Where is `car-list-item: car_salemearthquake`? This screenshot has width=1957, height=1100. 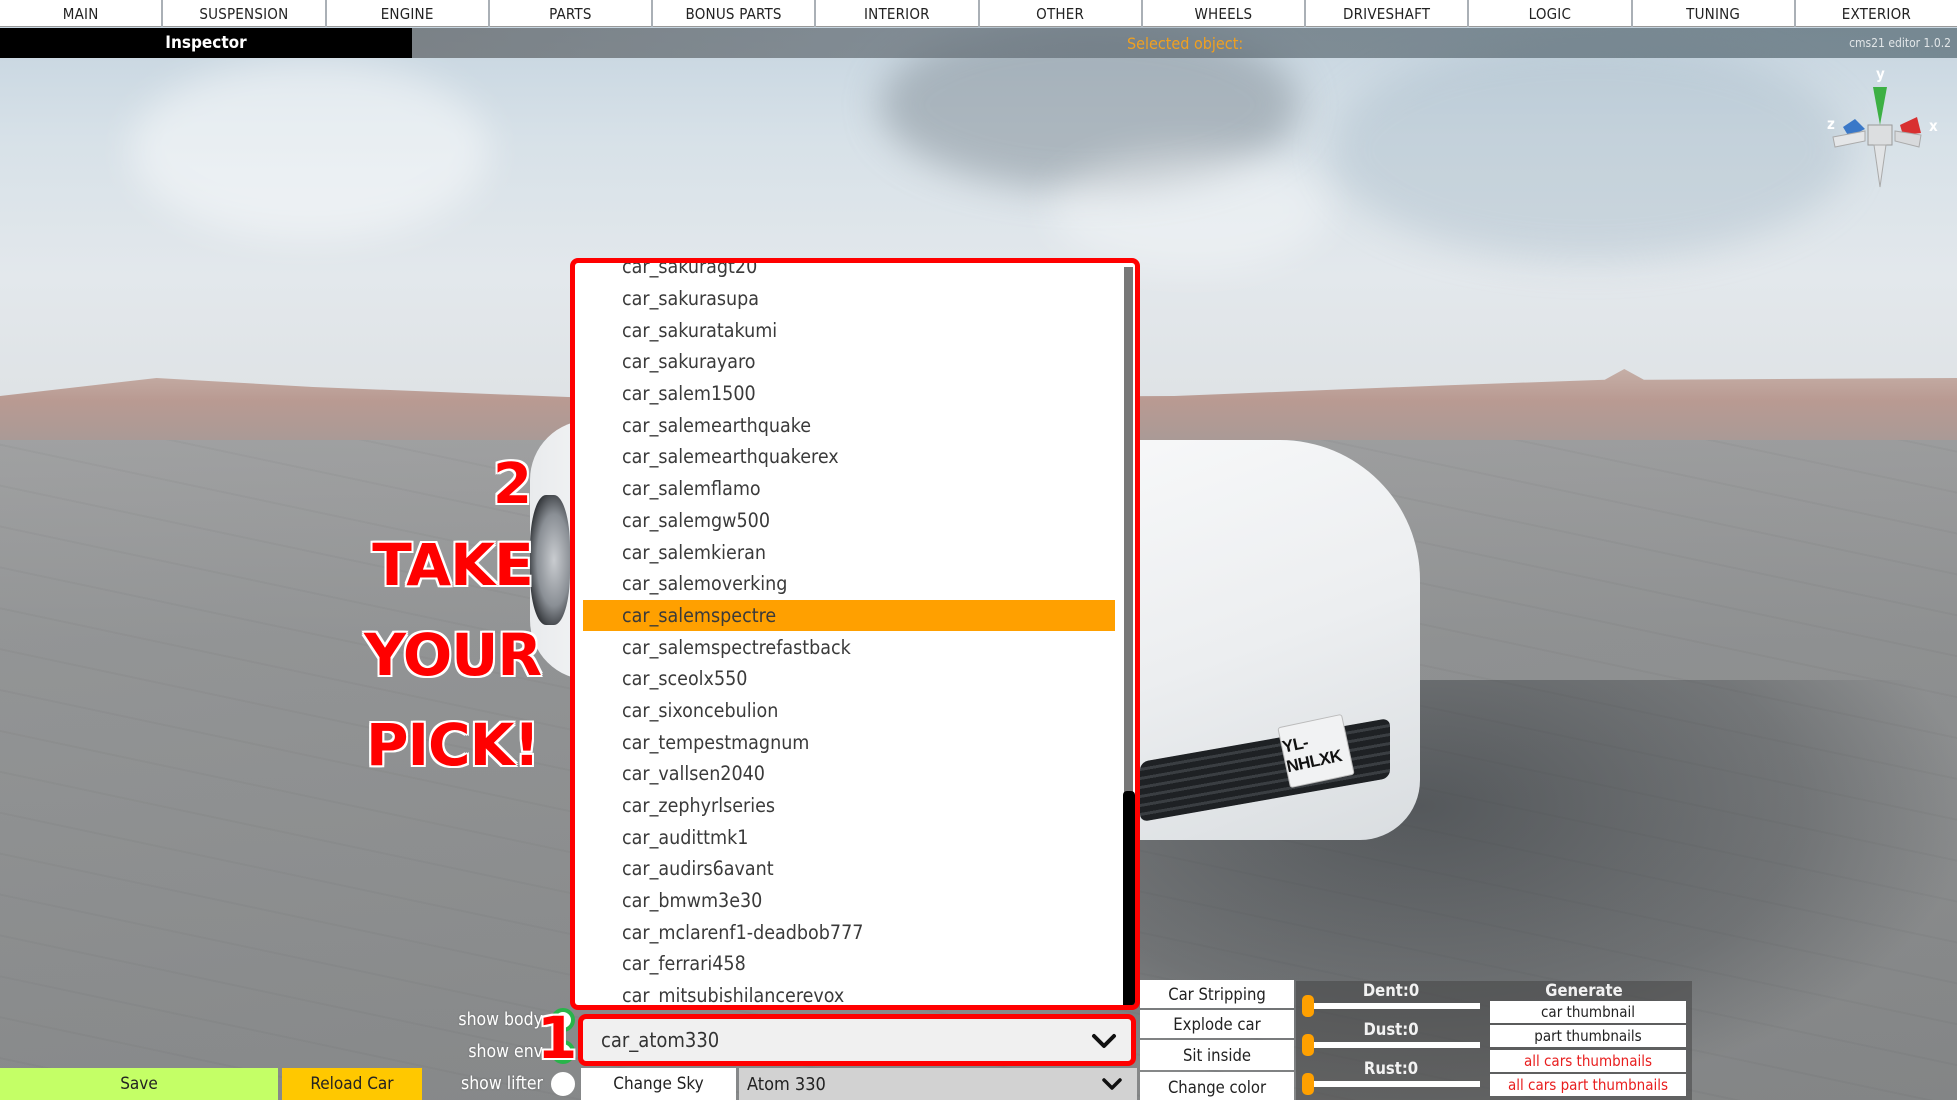
car-list-item: car_salemearthquake is located at coordinates (847, 425).